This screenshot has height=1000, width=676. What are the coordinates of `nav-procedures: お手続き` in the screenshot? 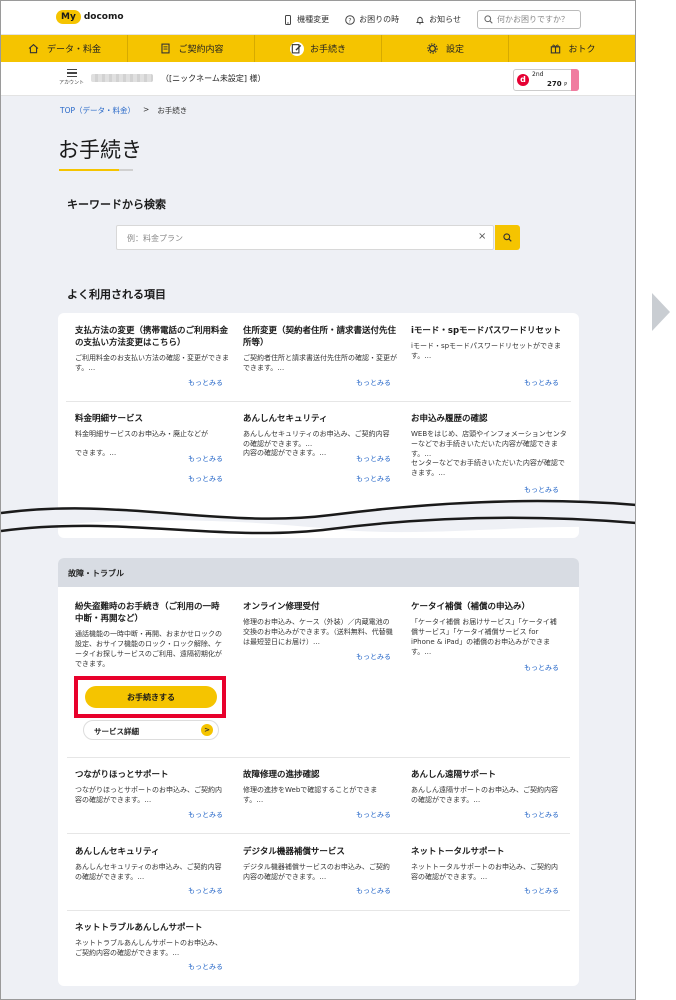 It's located at (318, 48).